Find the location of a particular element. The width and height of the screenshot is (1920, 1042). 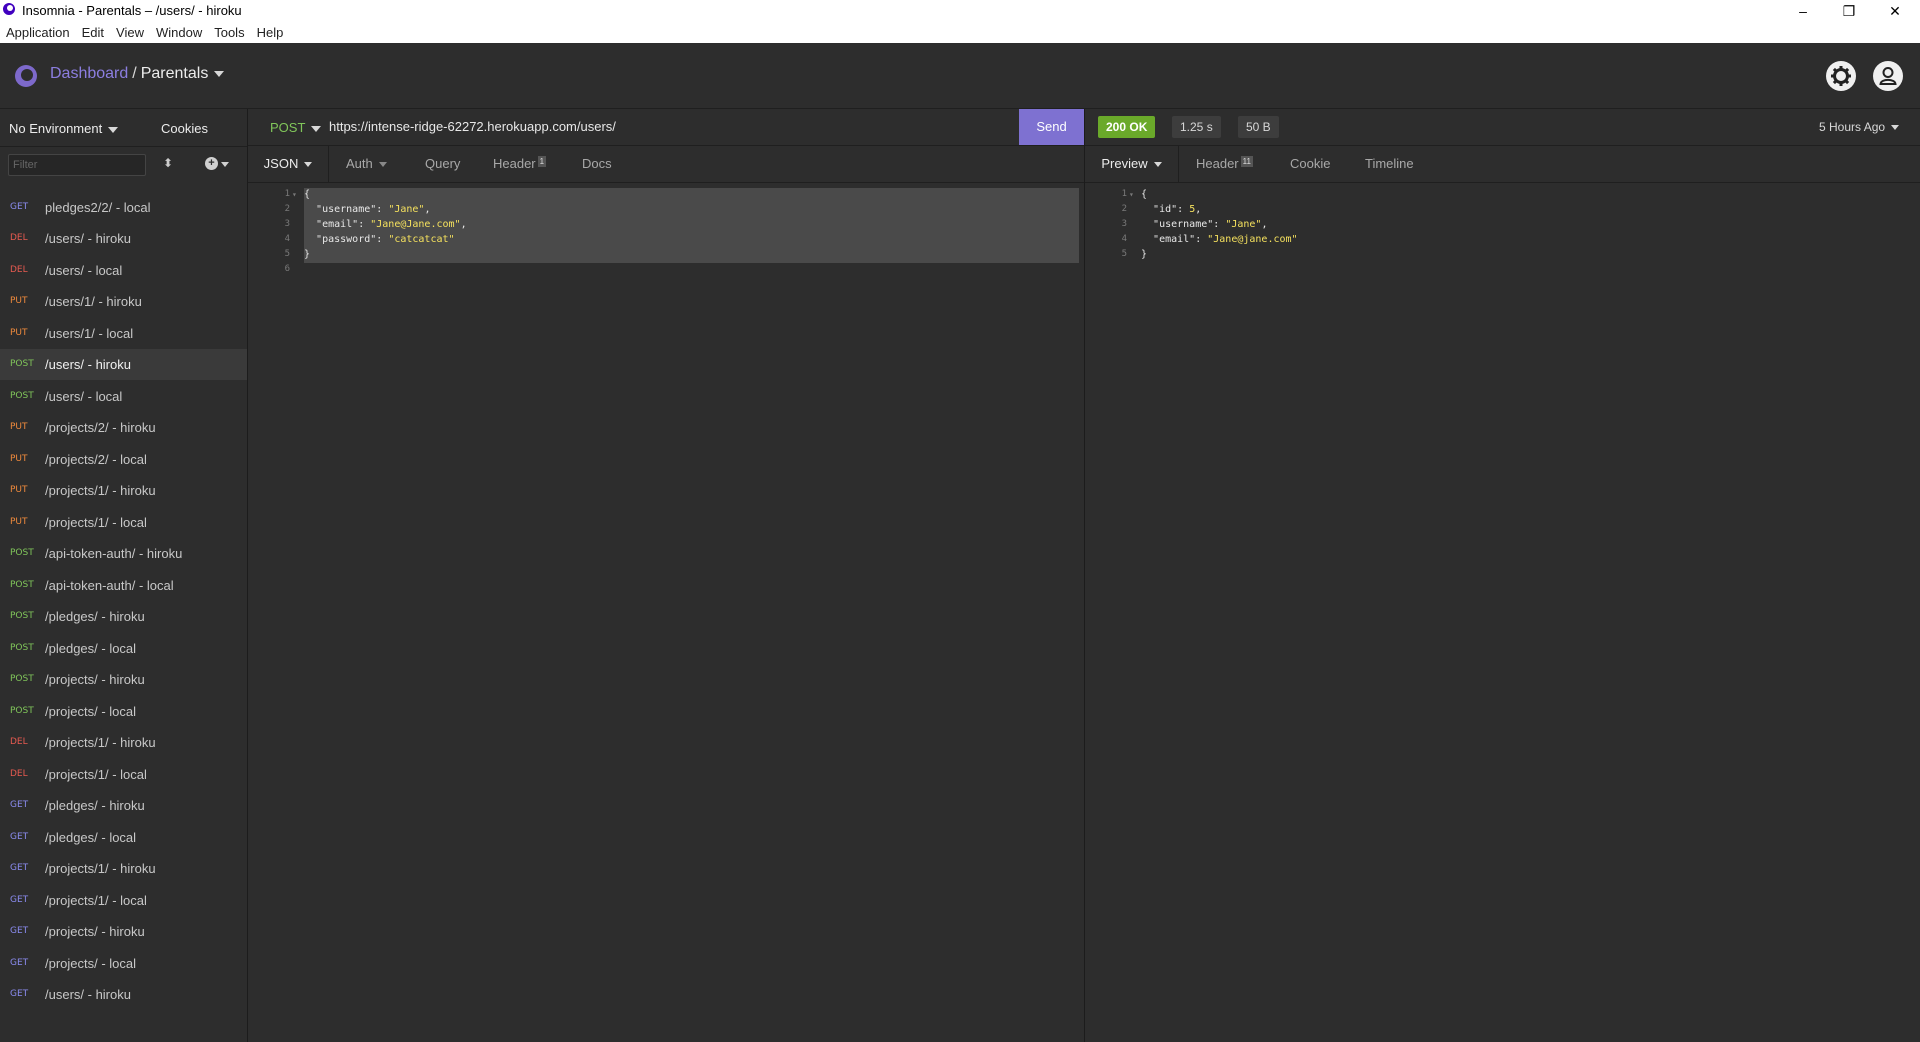

code-text: "username": "Jane", is located at coordinates (1204, 224).